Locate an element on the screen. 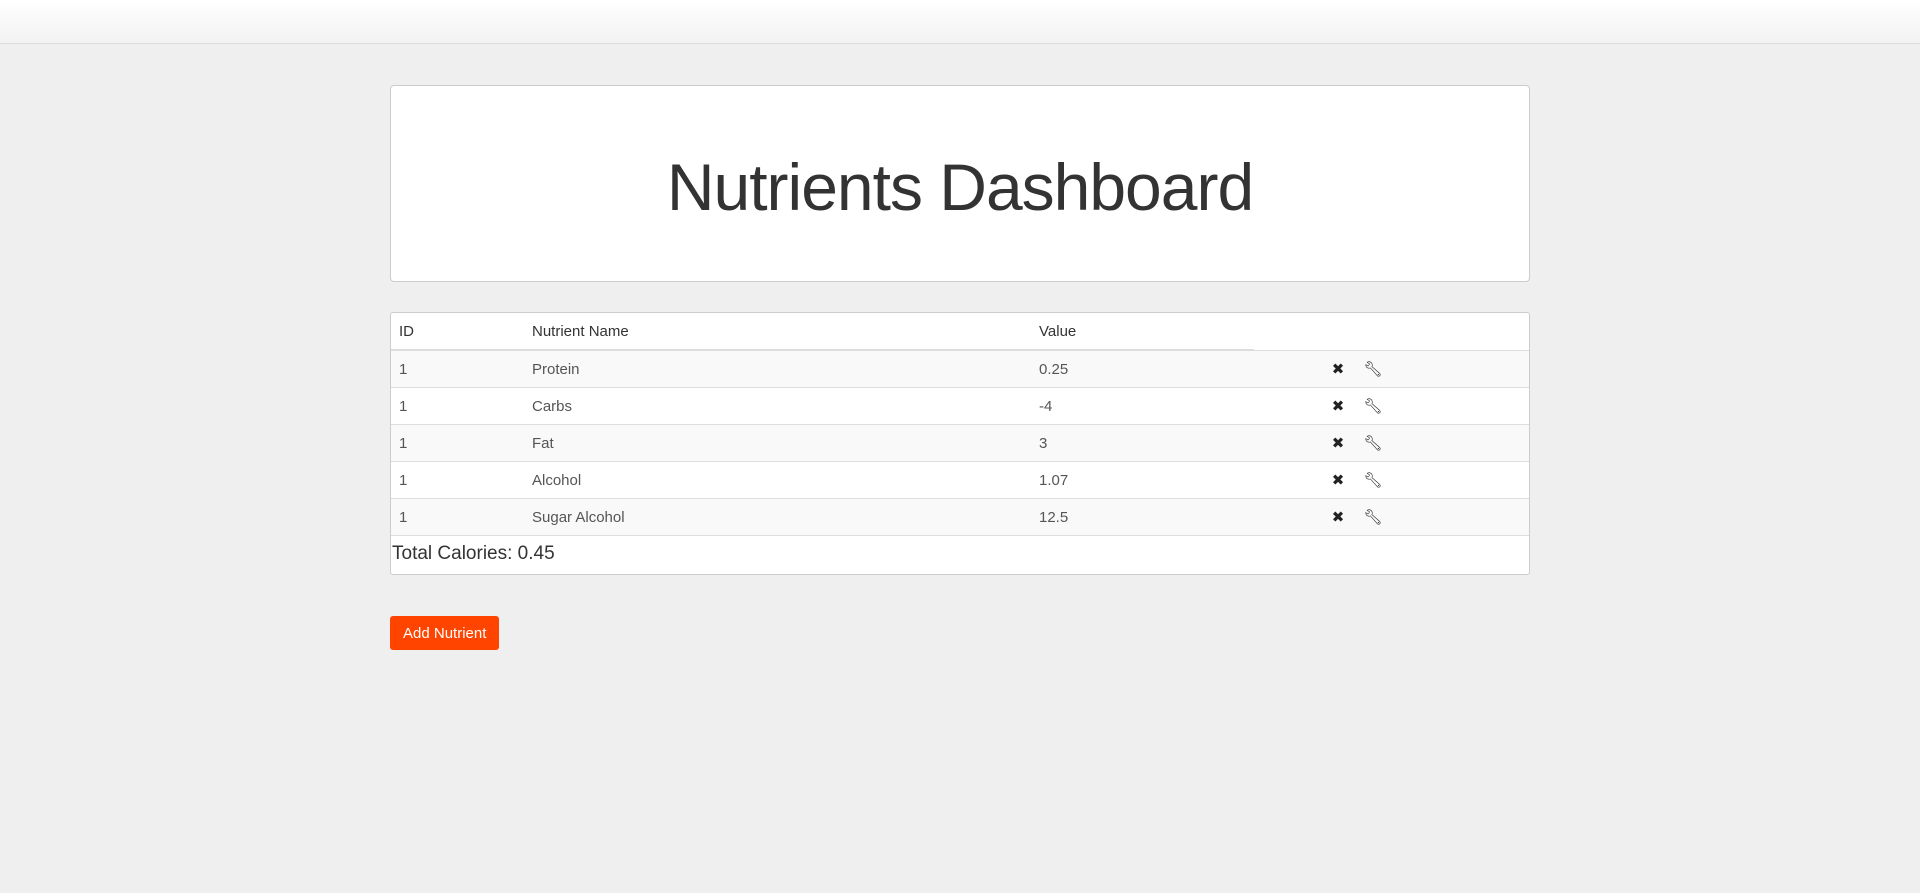  table-row: 1 Protein 0.25 ✖ 🔧︎ is located at coordinates (960, 368).